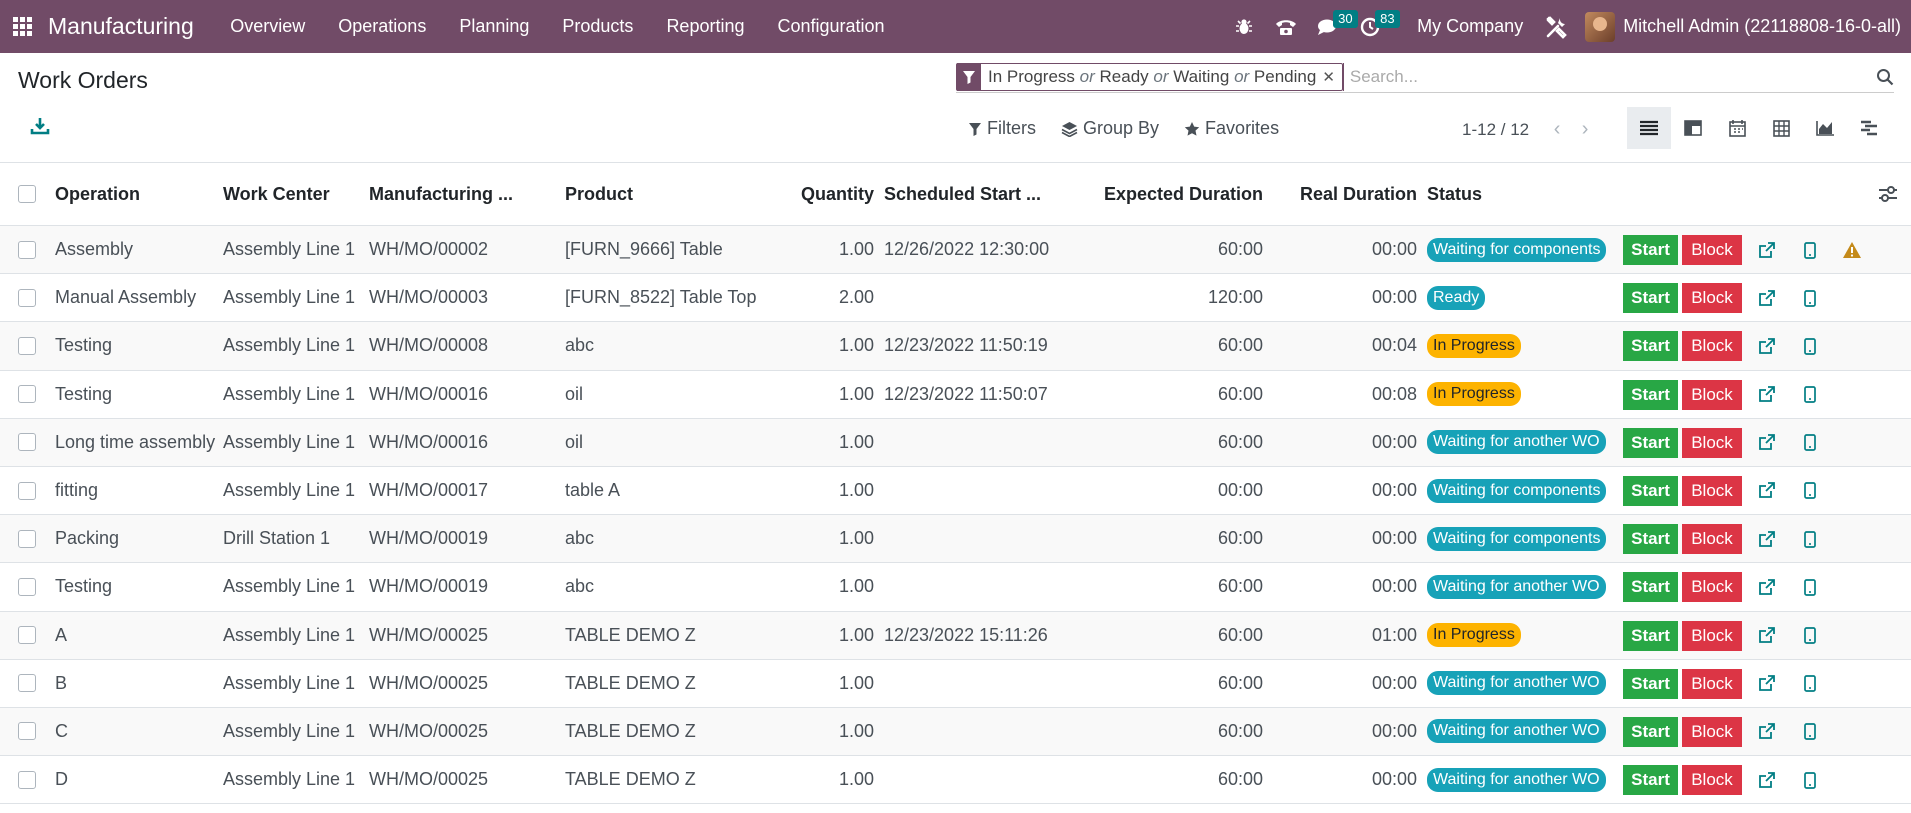  What do you see at coordinates (40, 127) in the screenshot?
I see `download-icon` at bounding box center [40, 127].